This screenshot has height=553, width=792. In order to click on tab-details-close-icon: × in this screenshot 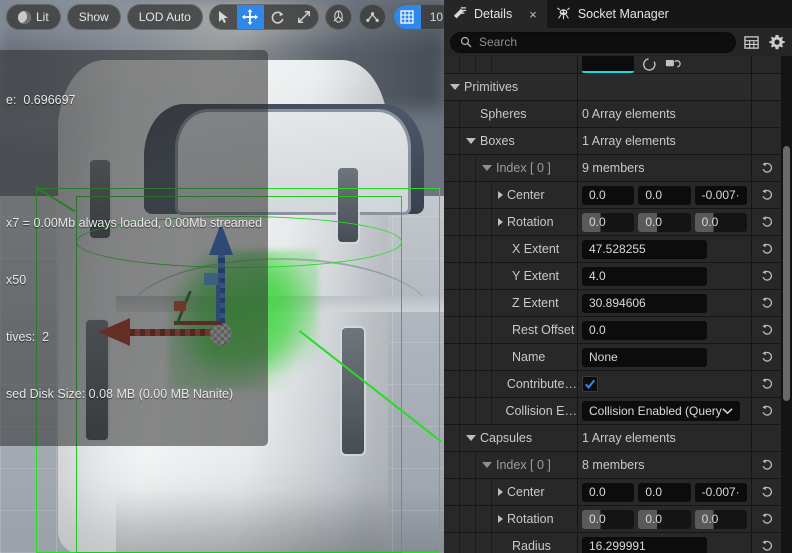, I will do `click(533, 14)`.